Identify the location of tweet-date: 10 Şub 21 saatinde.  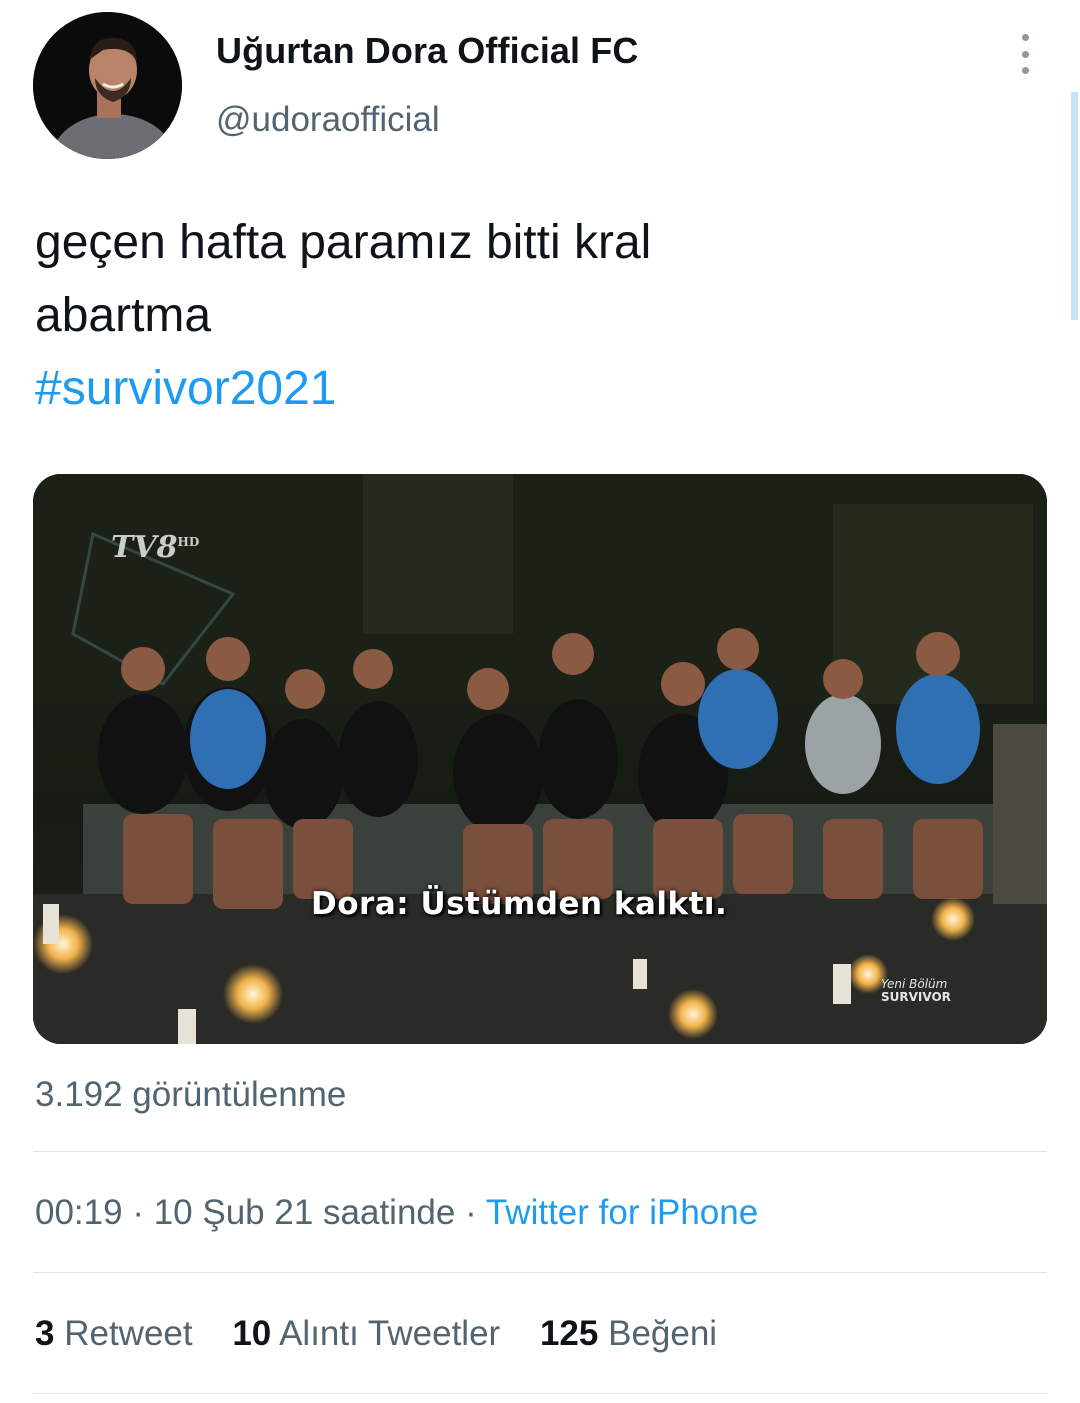
(305, 1212).